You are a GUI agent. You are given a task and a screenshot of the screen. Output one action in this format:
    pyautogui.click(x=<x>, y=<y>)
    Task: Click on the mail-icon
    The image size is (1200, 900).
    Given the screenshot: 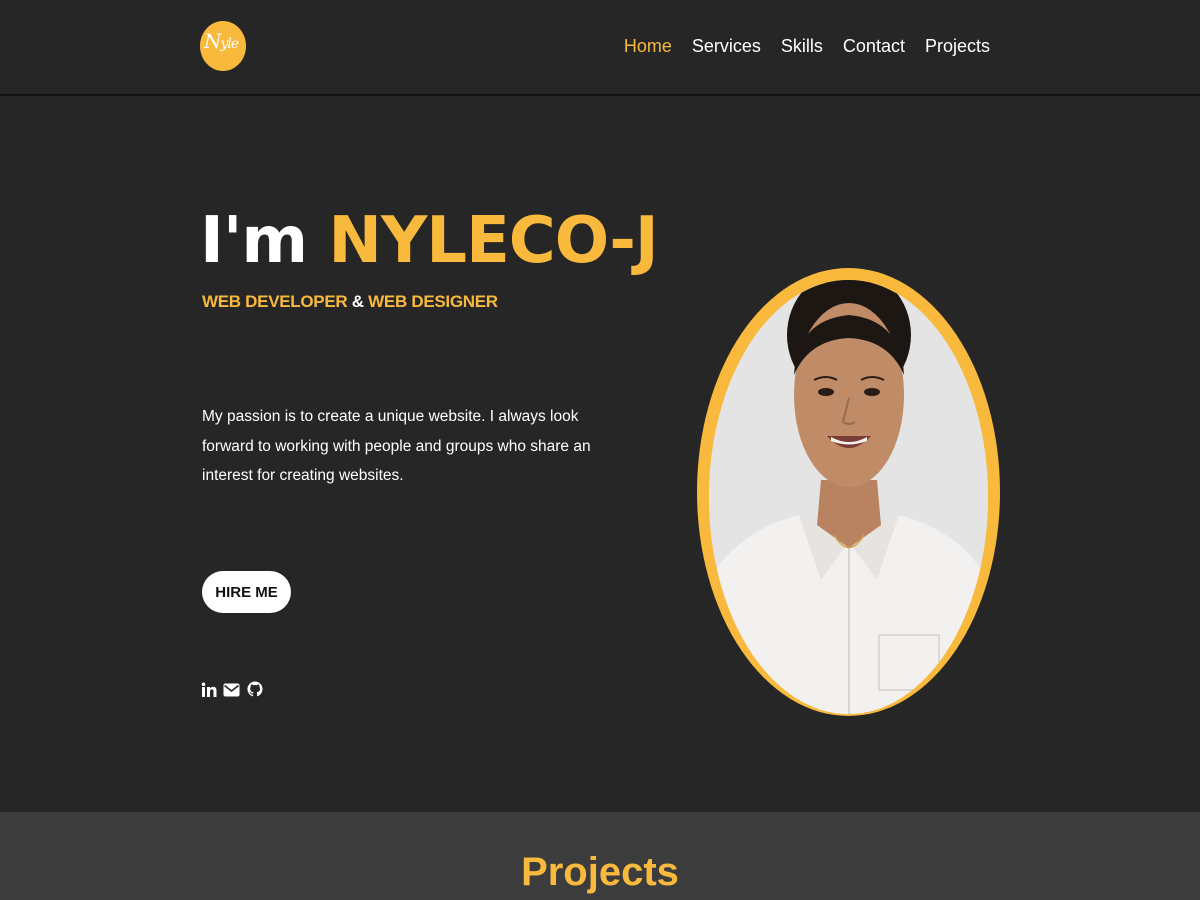 What is the action you would take?
    pyautogui.click(x=231, y=689)
    